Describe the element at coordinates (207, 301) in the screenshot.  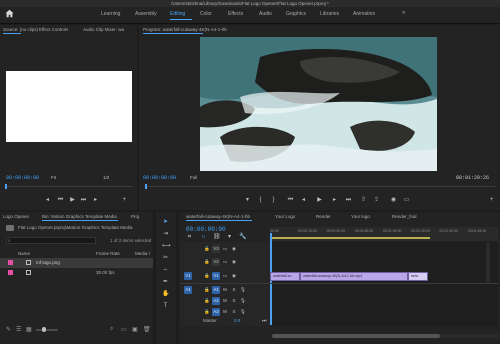
I see `a2-toggle-sync-icon: 🔒` at that location.